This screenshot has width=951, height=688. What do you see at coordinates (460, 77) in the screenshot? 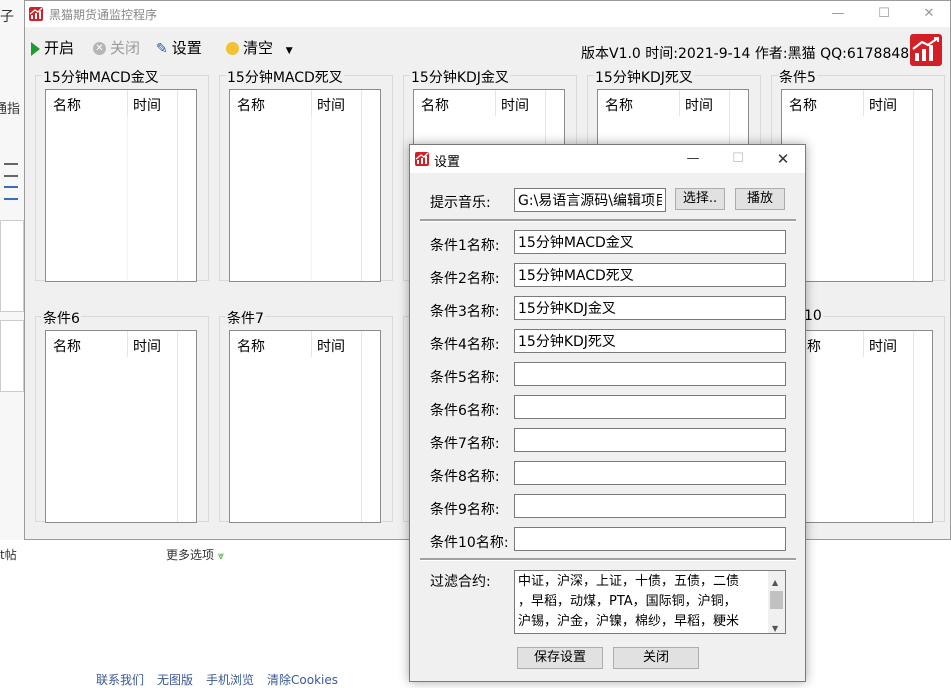
I see `group-label-3: 15分钟KDJ金叉` at bounding box center [460, 77].